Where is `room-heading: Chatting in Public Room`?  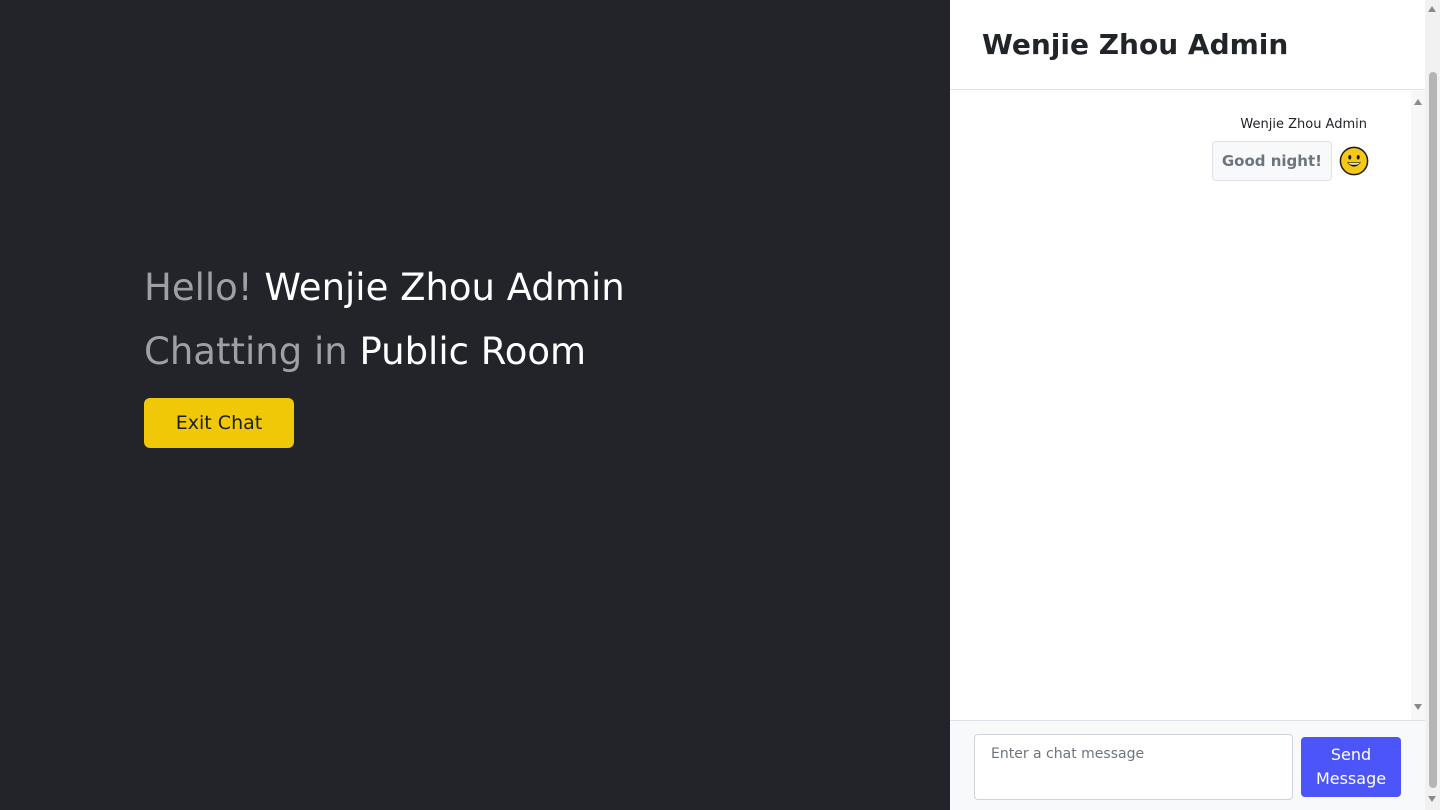
room-heading: Chatting in Public Room is located at coordinates (365, 352).